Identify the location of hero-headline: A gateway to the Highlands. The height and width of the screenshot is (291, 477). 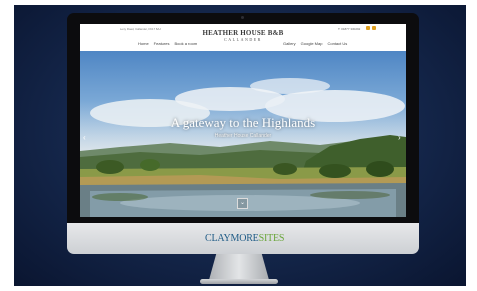
(243, 122).